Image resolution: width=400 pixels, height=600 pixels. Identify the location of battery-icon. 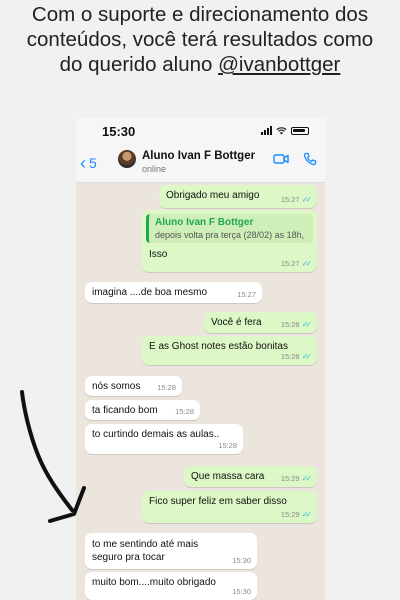
(300, 130).